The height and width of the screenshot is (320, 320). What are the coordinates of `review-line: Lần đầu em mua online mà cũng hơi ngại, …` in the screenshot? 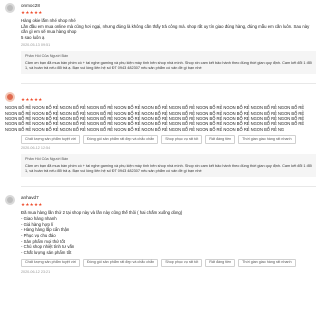 It's located at (165, 29).